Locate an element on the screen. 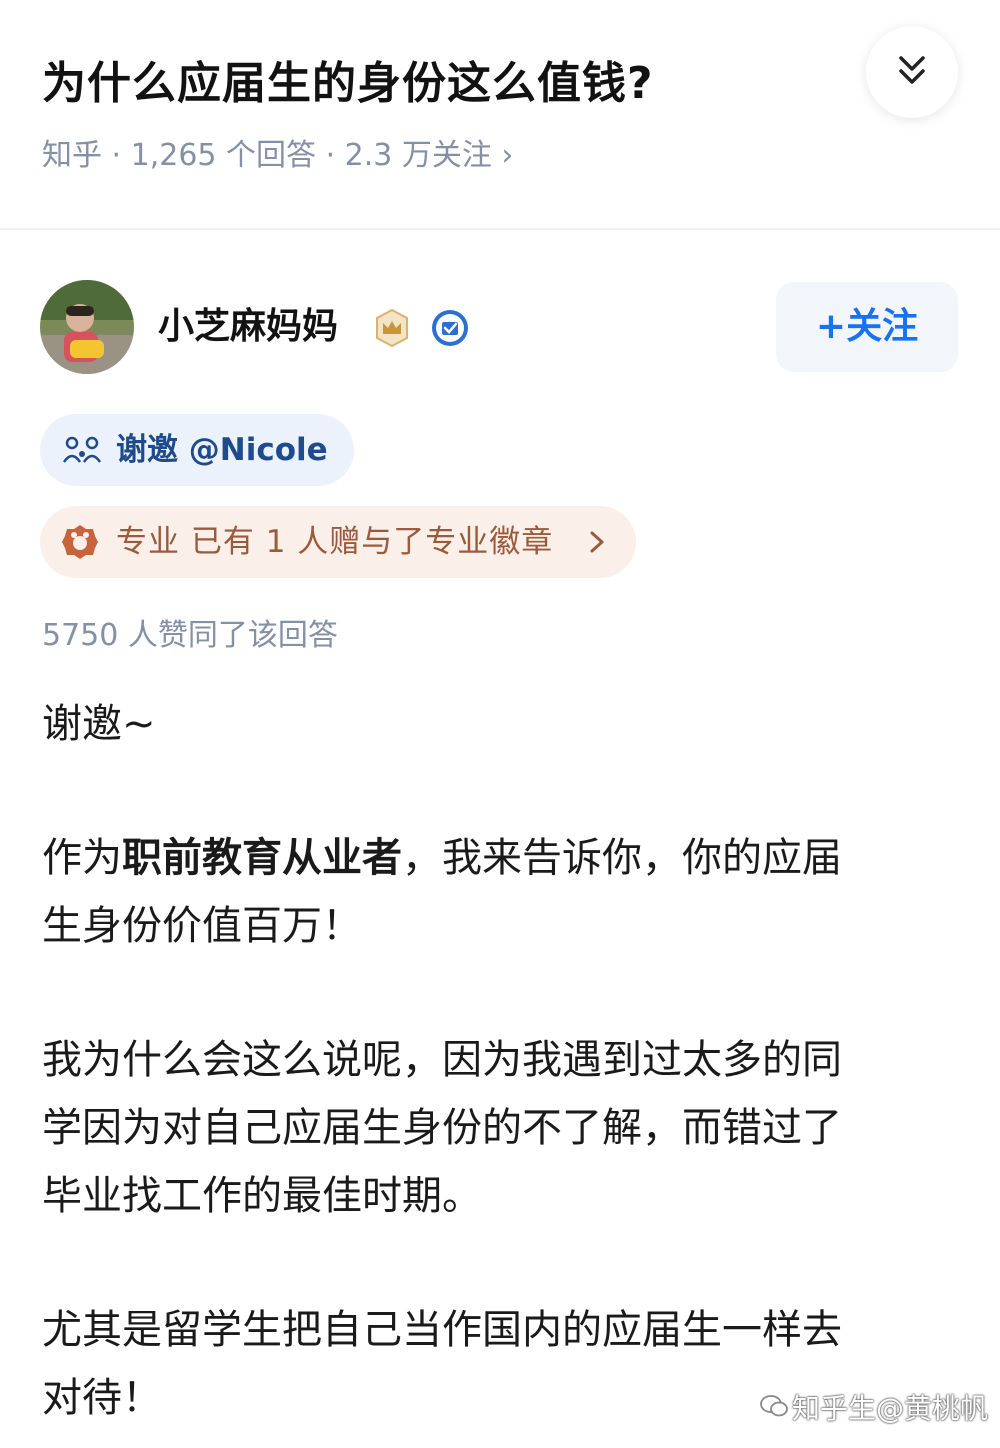  header-divider is located at coordinates (500, 229).